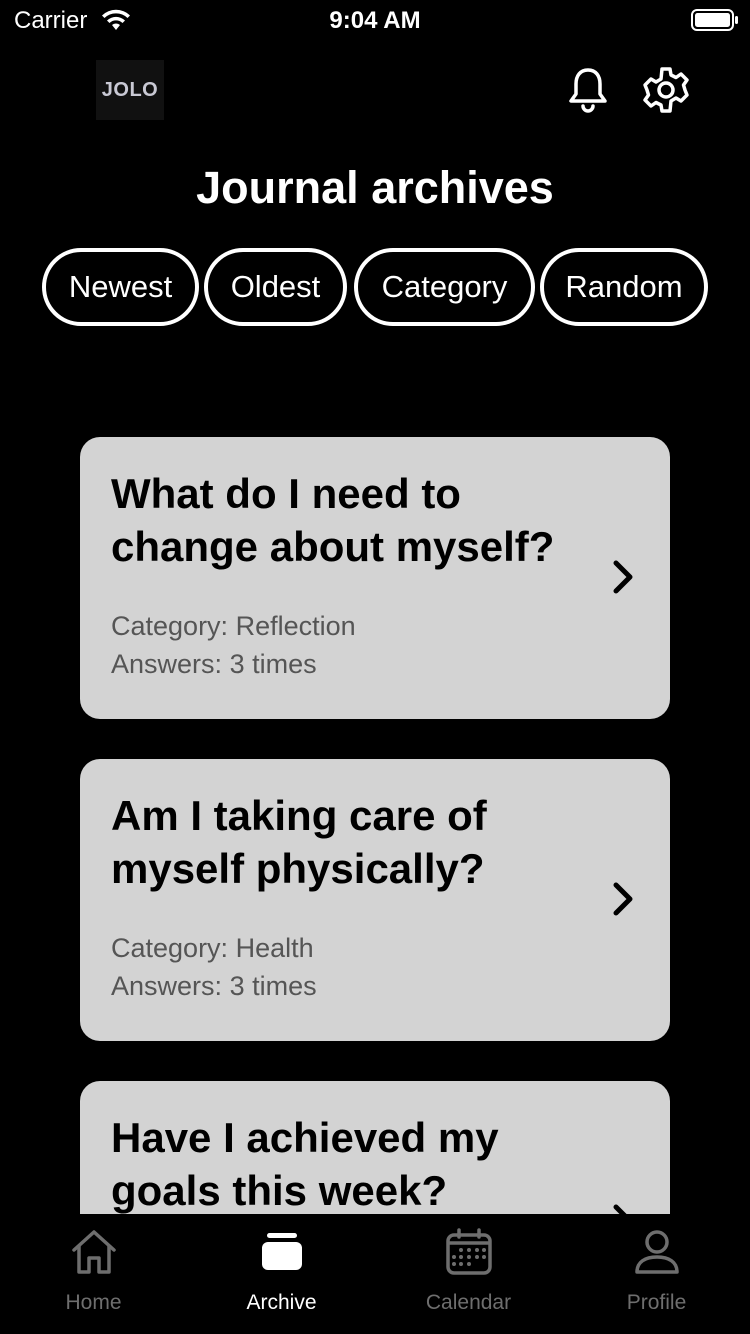 This screenshot has height=1334, width=750. I want to click on card-question: Have I achieved my goals this week?, so click(305, 1164).